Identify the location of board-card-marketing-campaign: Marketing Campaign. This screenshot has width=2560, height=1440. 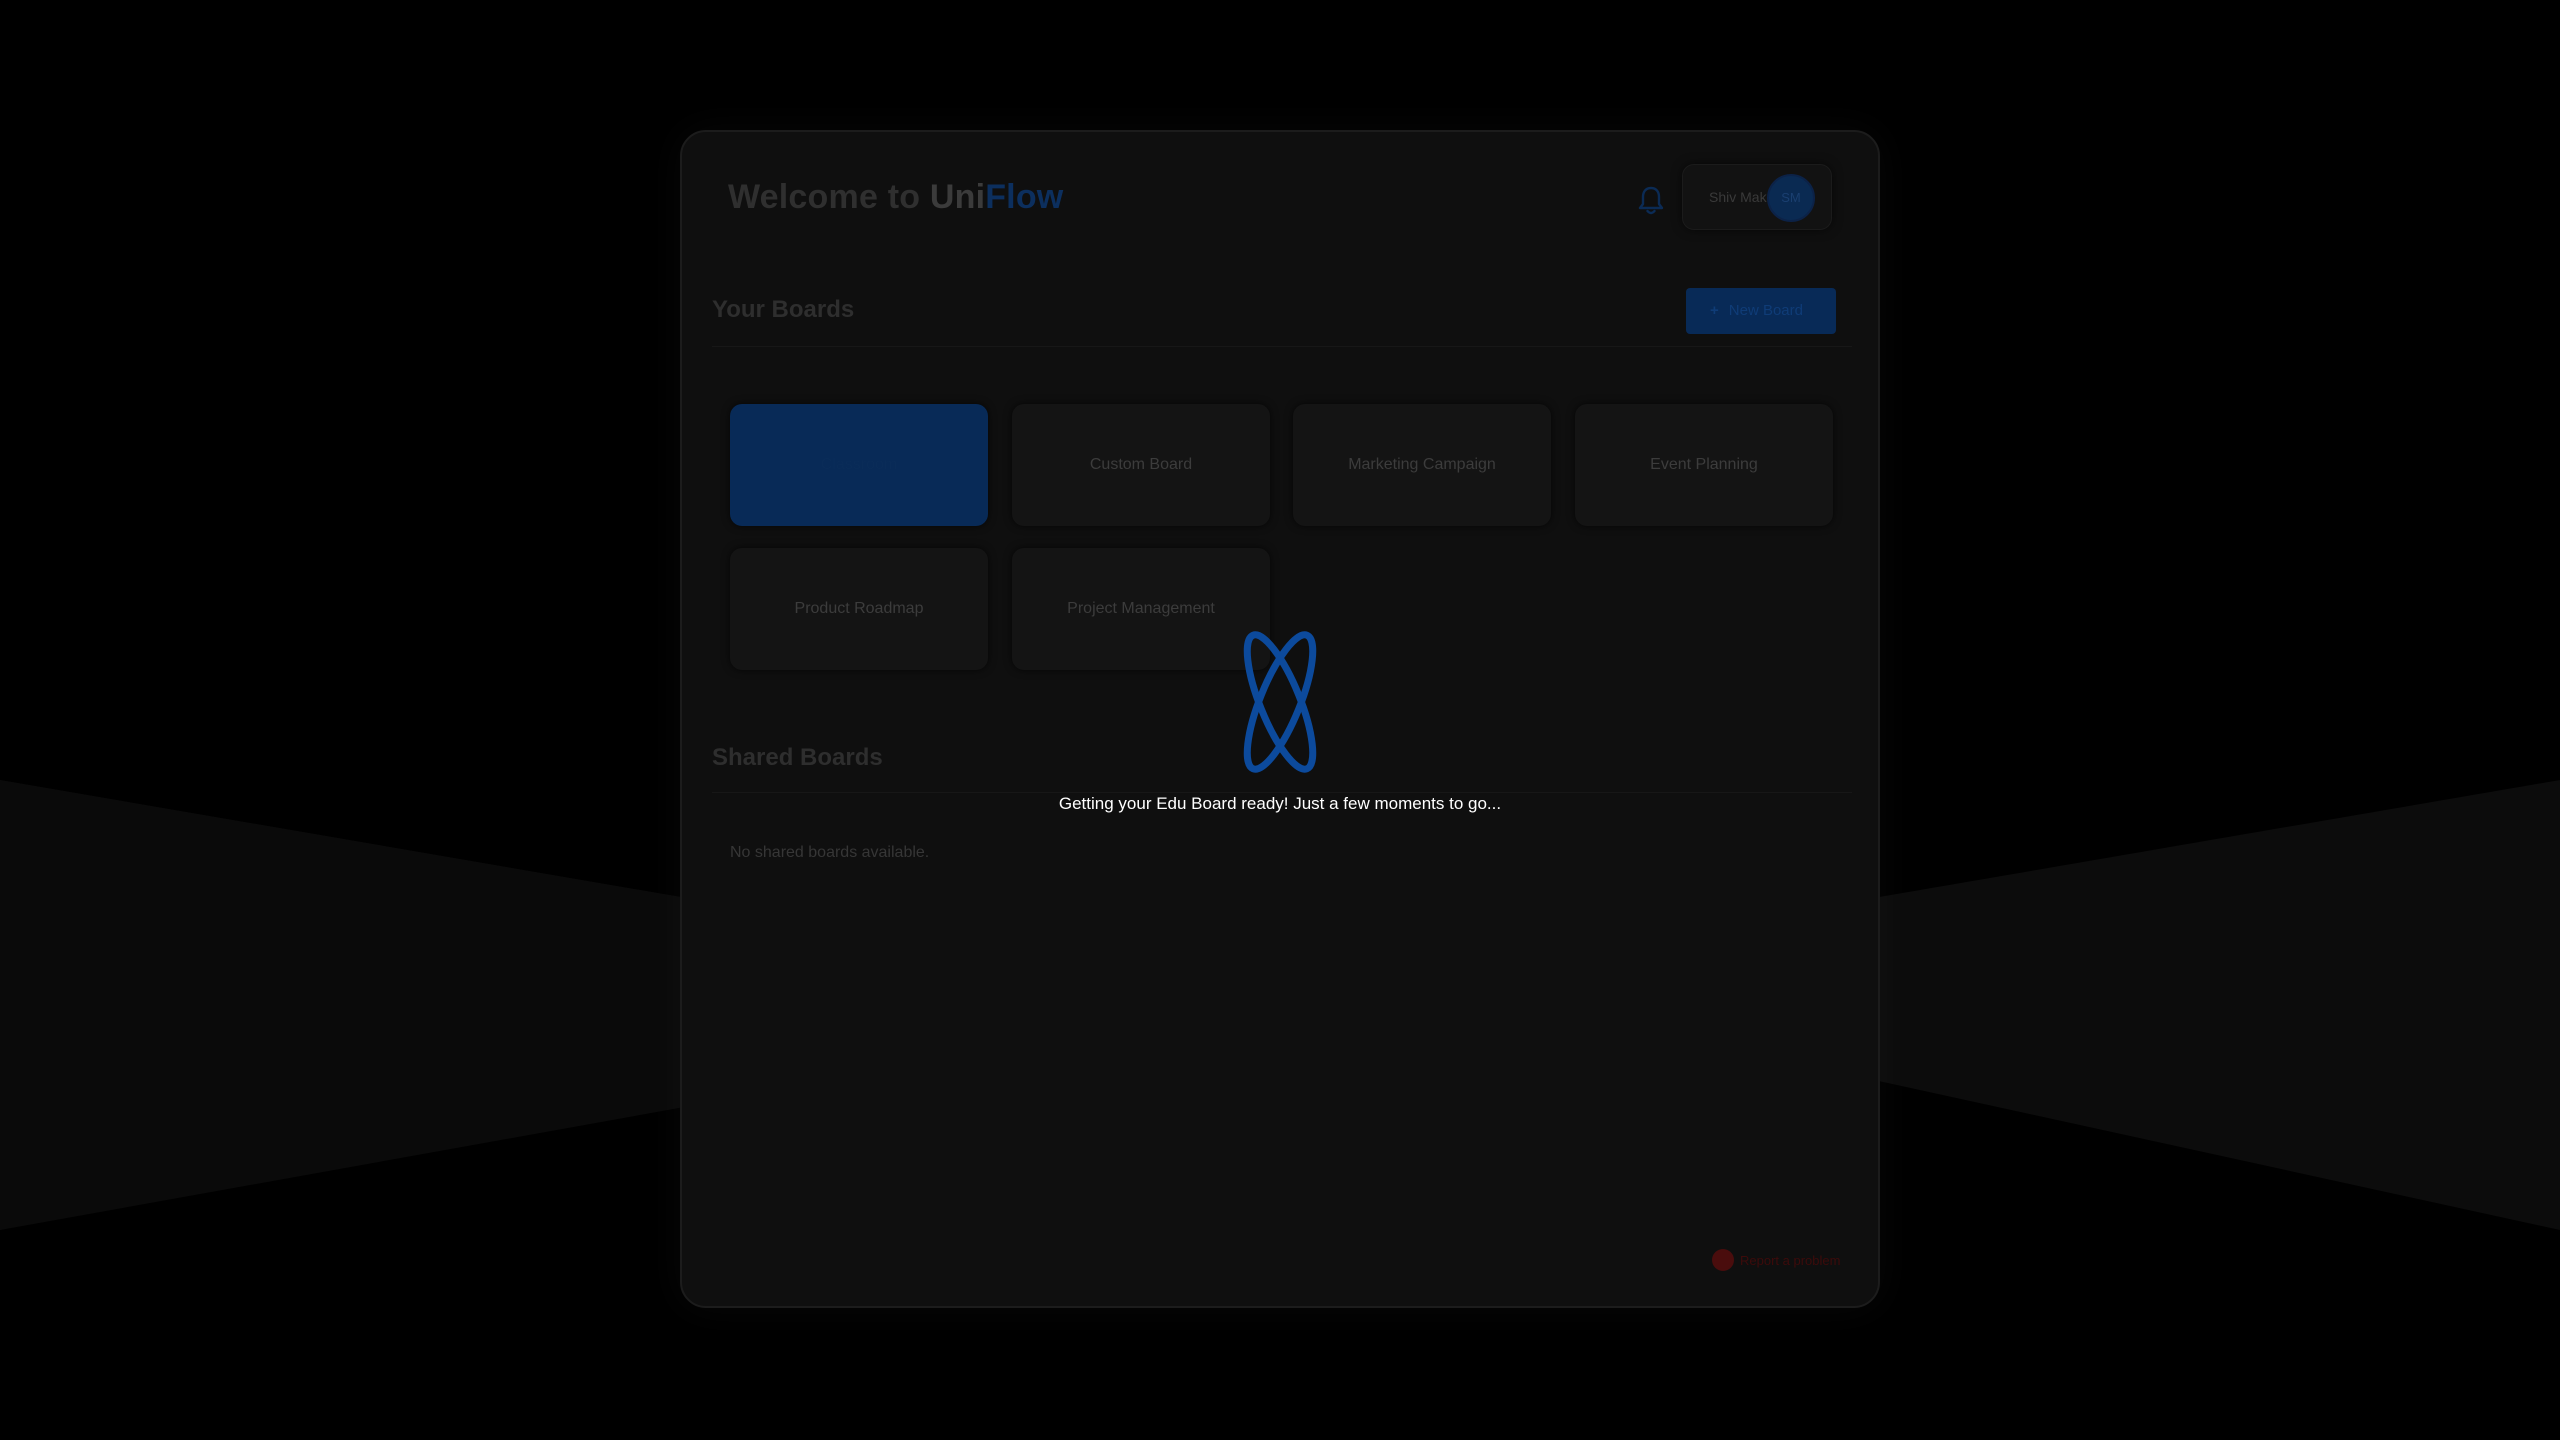
(1422, 465).